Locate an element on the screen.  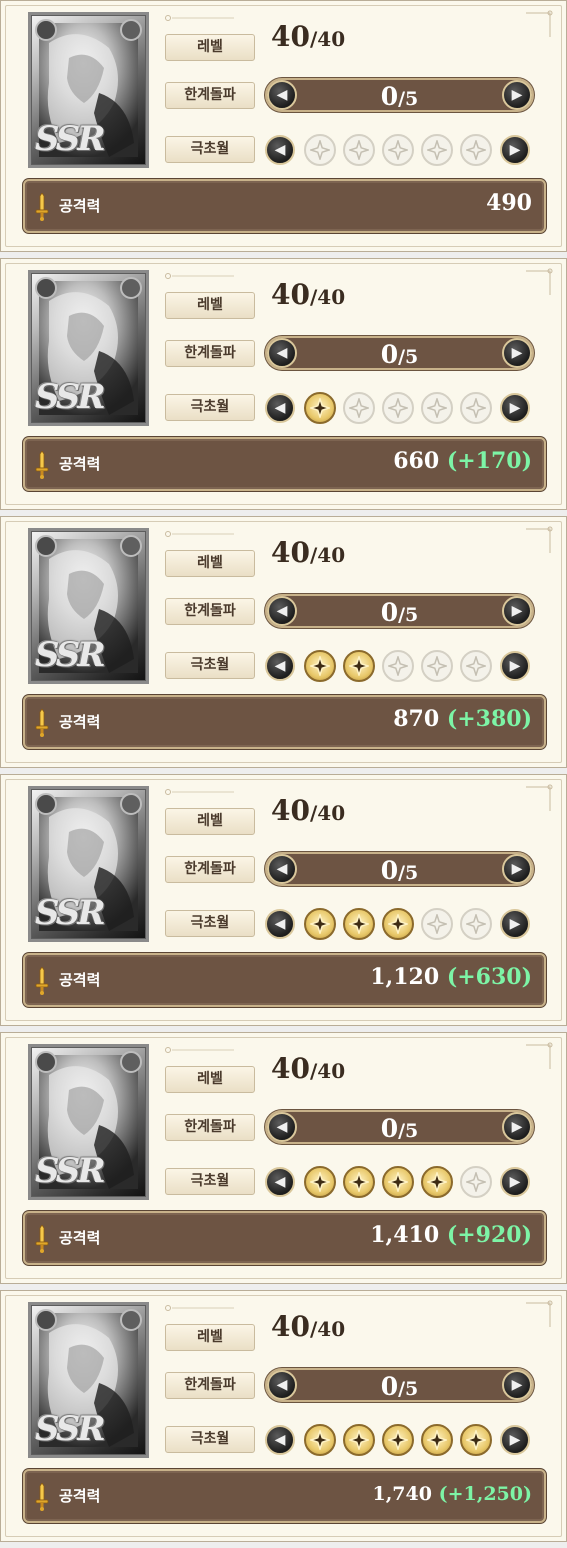
attack-bar: 공격력 1,120 (+630) is located at coordinates (284, 980).